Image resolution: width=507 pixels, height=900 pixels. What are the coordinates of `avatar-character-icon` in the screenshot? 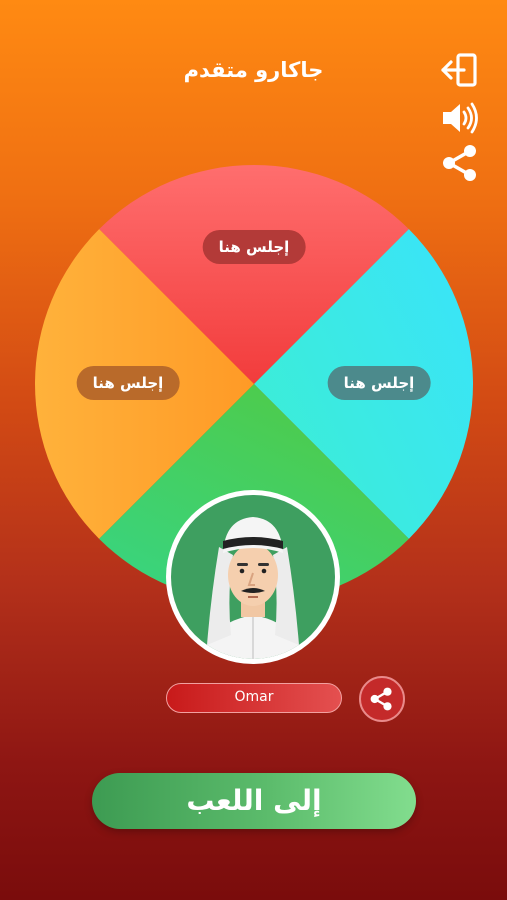 It's located at (253, 588).